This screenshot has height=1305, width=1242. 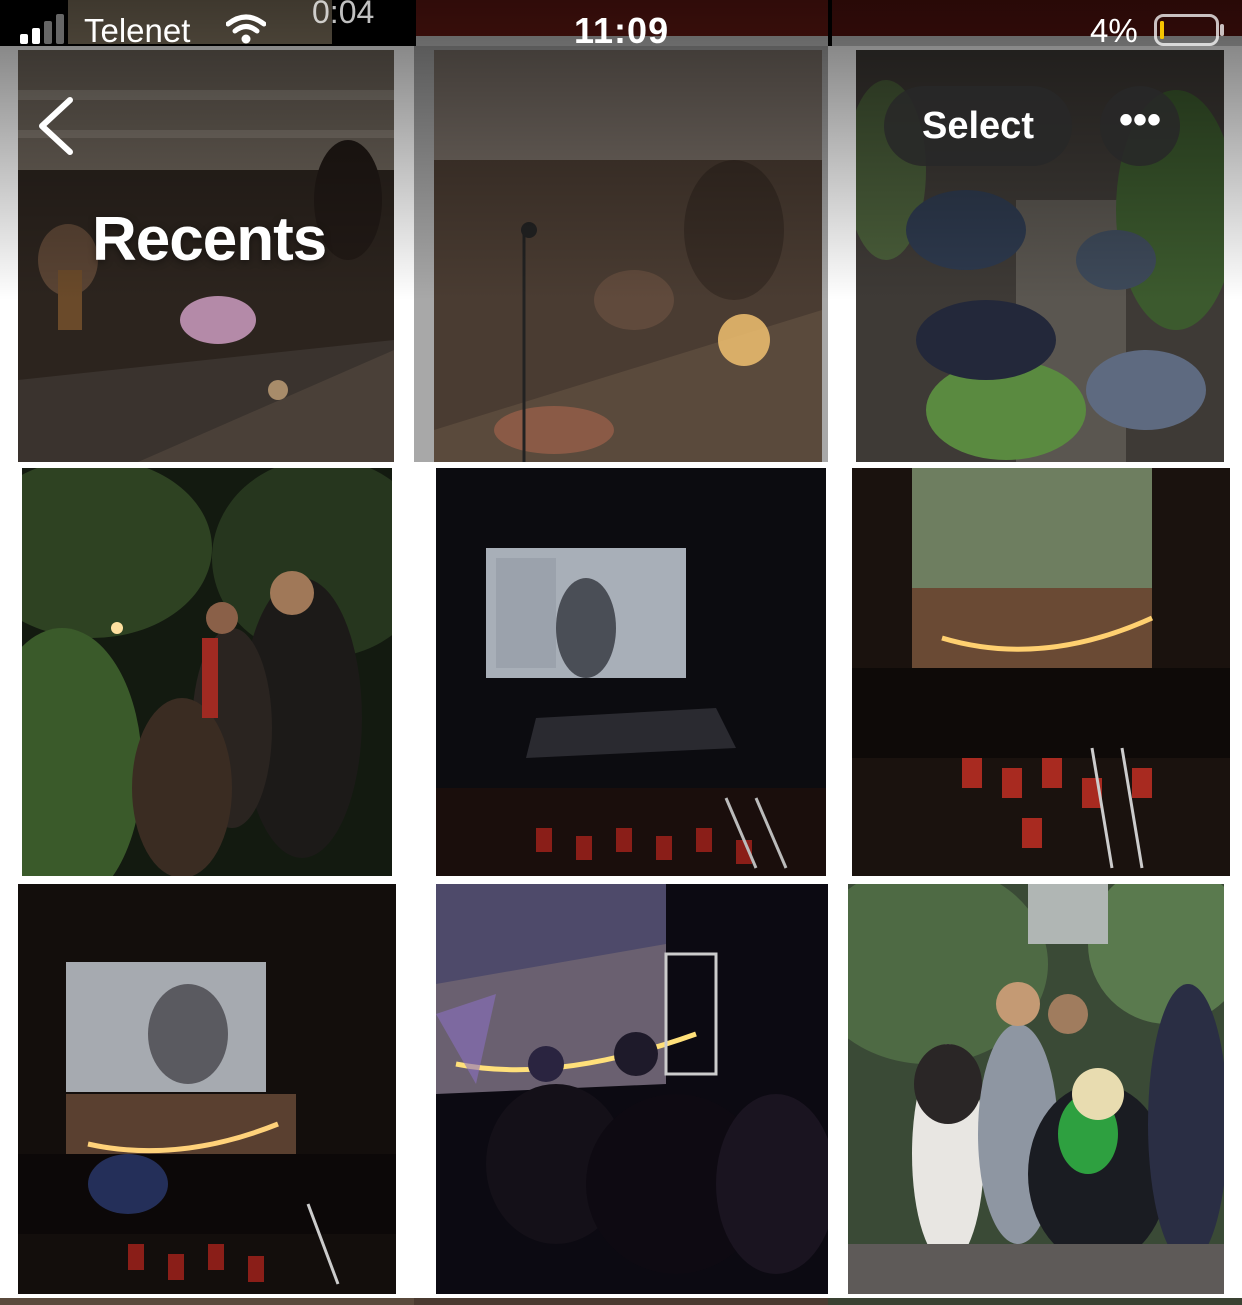 What do you see at coordinates (137, 30) in the screenshot?
I see `carrier-label: Telenet` at bounding box center [137, 30].